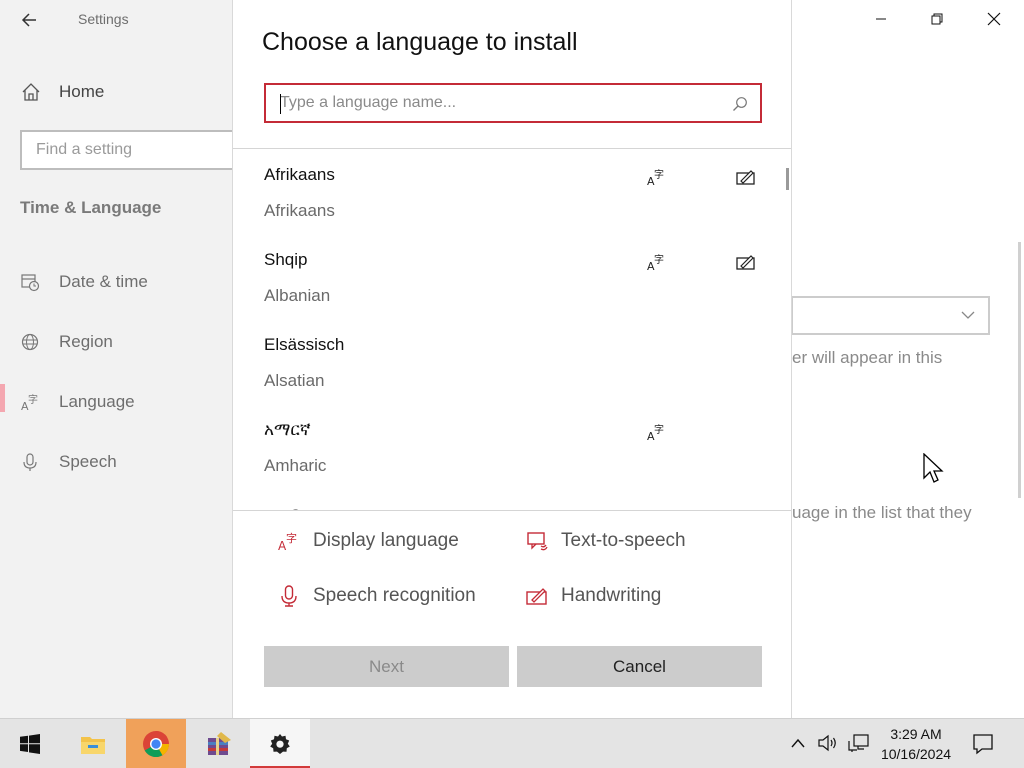 This screenshot has width=1024, height=768. I want to click on legend-speech-recognition: Speech recognition, so click(393, 596).